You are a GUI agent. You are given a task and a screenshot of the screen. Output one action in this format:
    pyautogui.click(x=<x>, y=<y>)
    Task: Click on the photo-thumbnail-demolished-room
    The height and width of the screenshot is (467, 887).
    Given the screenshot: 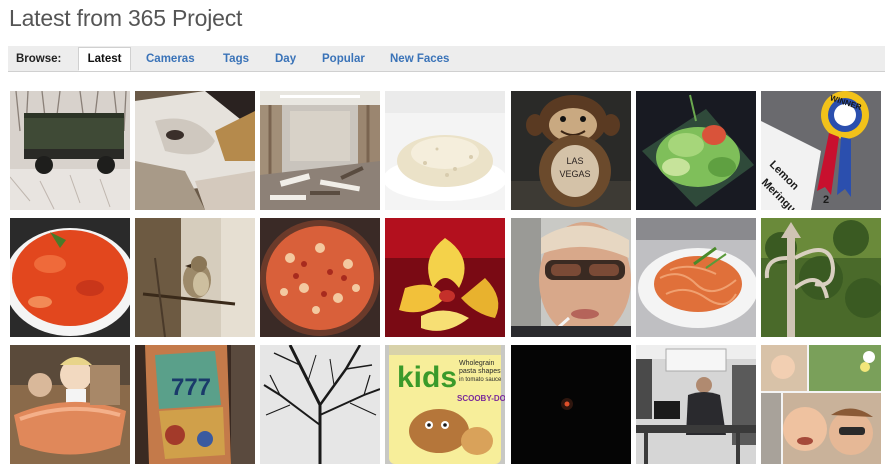 What is the action you would take?
    pyautogui.click(x=320, y=150)
    